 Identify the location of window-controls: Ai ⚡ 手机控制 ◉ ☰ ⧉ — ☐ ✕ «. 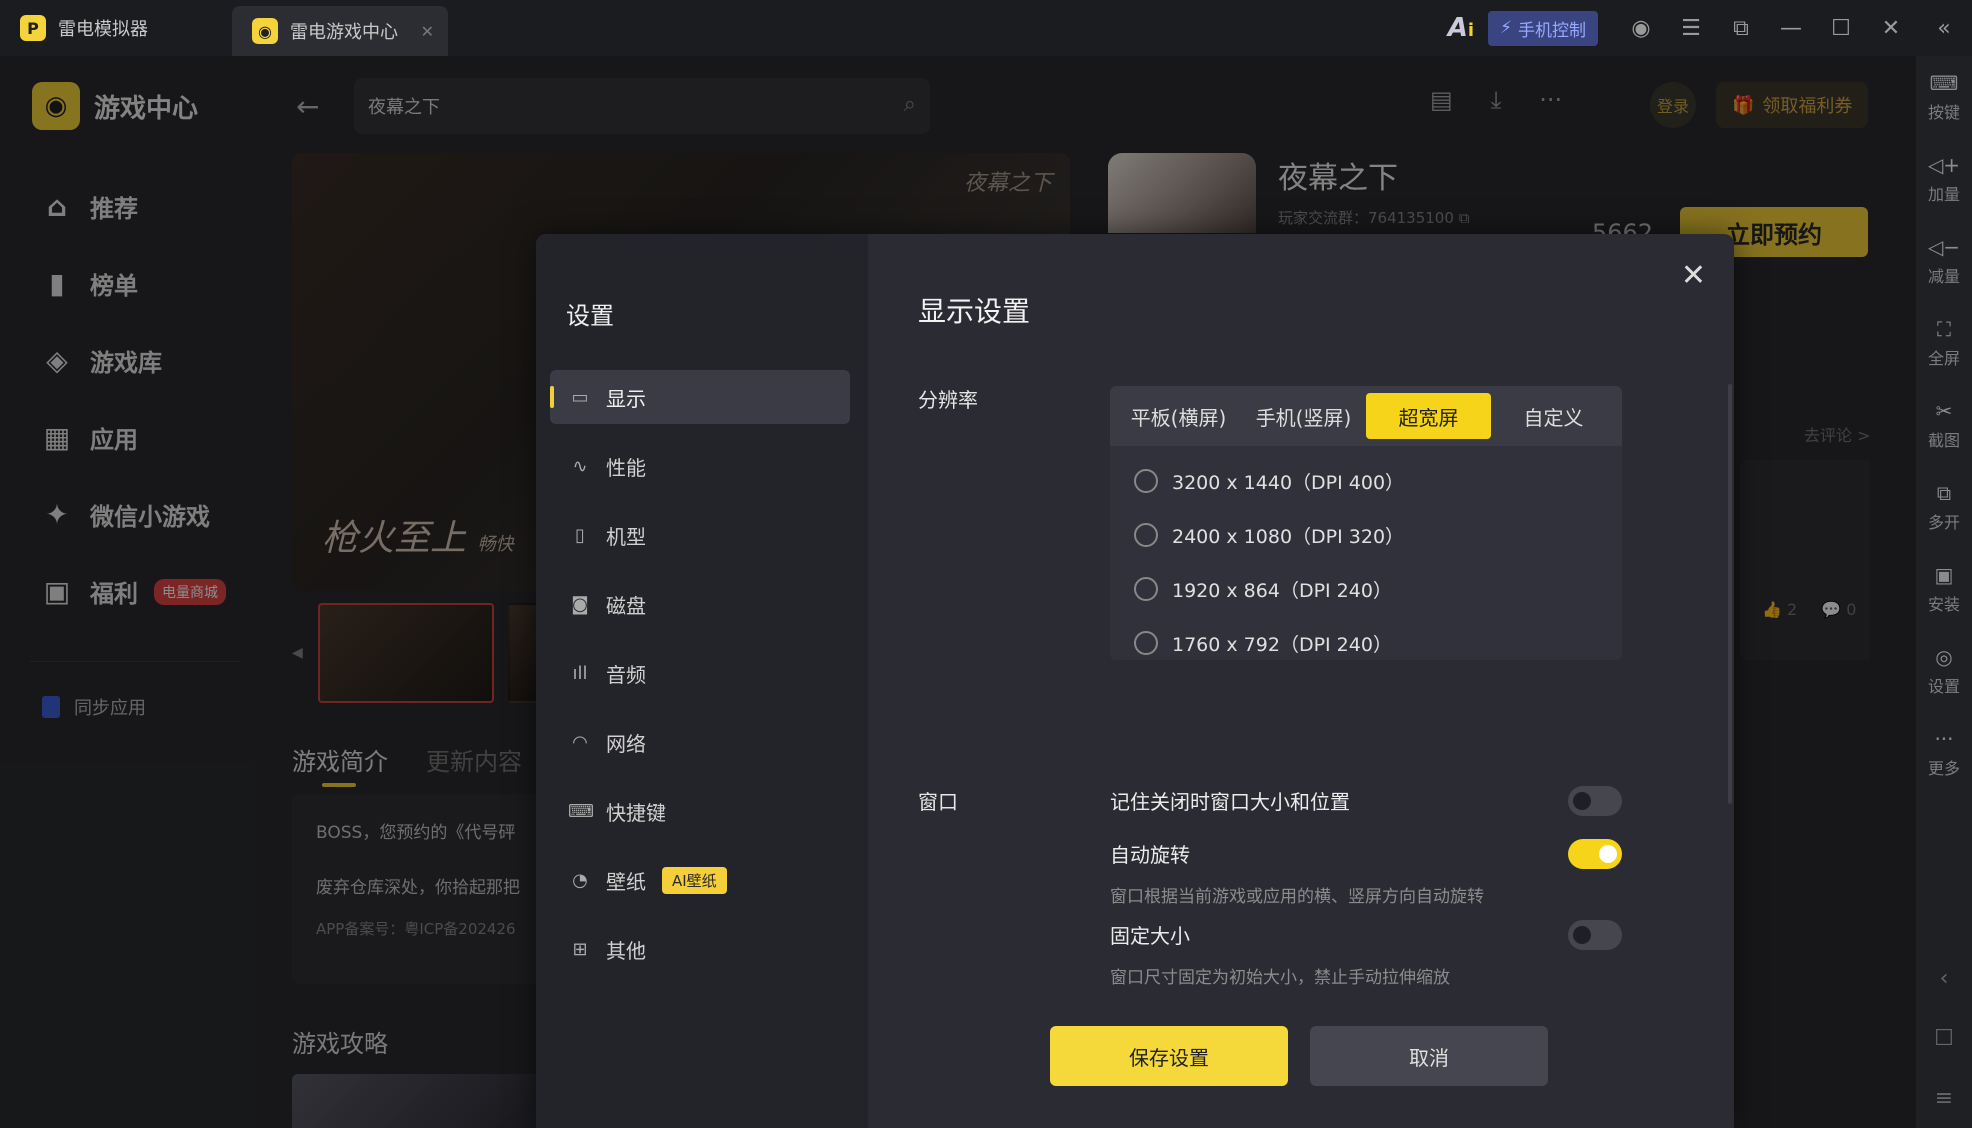
(1710, 28).